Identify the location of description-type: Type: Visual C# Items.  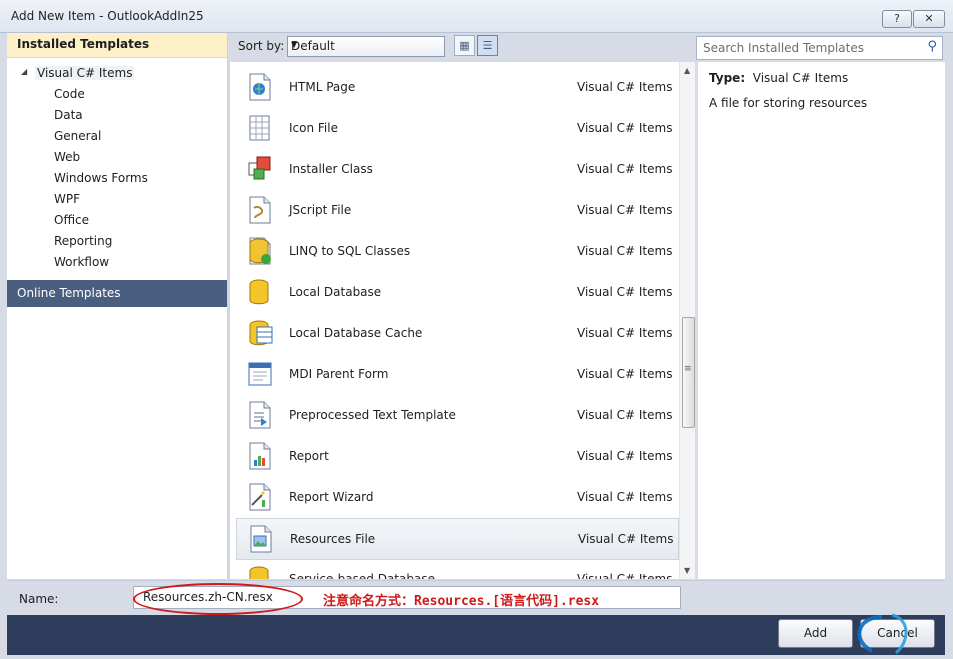
(778, 78).